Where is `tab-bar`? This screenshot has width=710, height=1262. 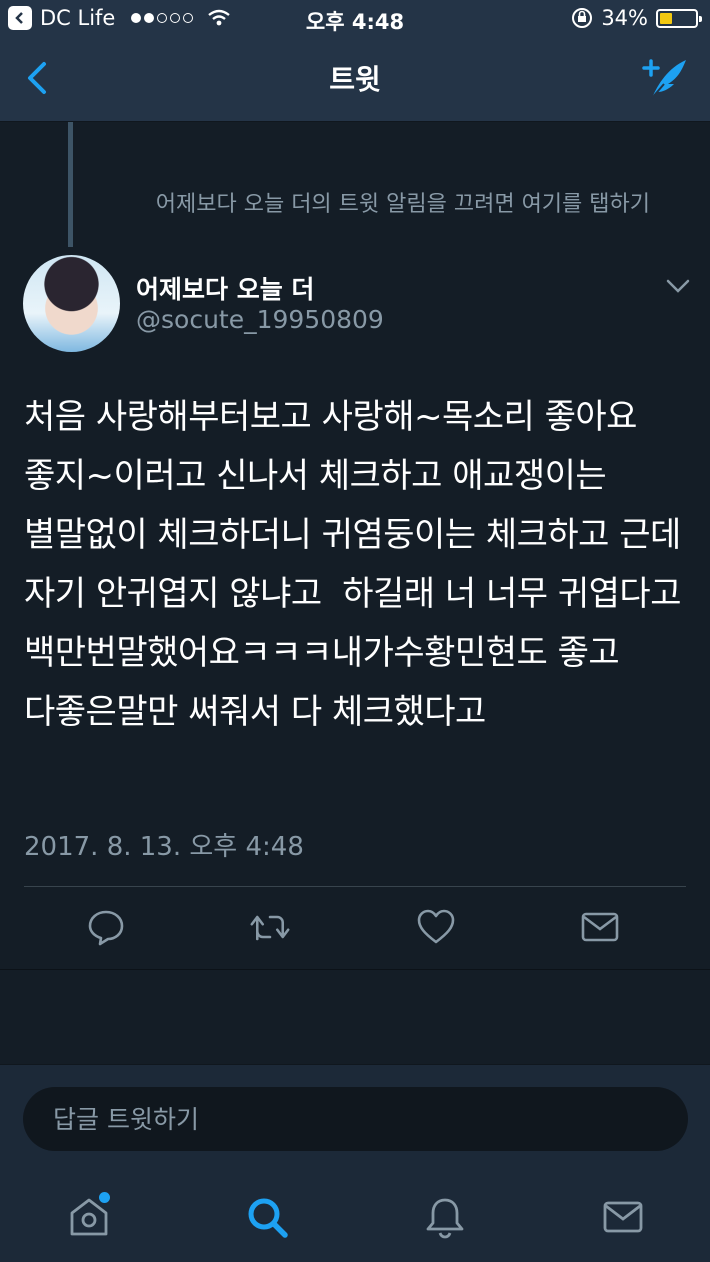 tab-bar is located at coordinates (355, 1218).